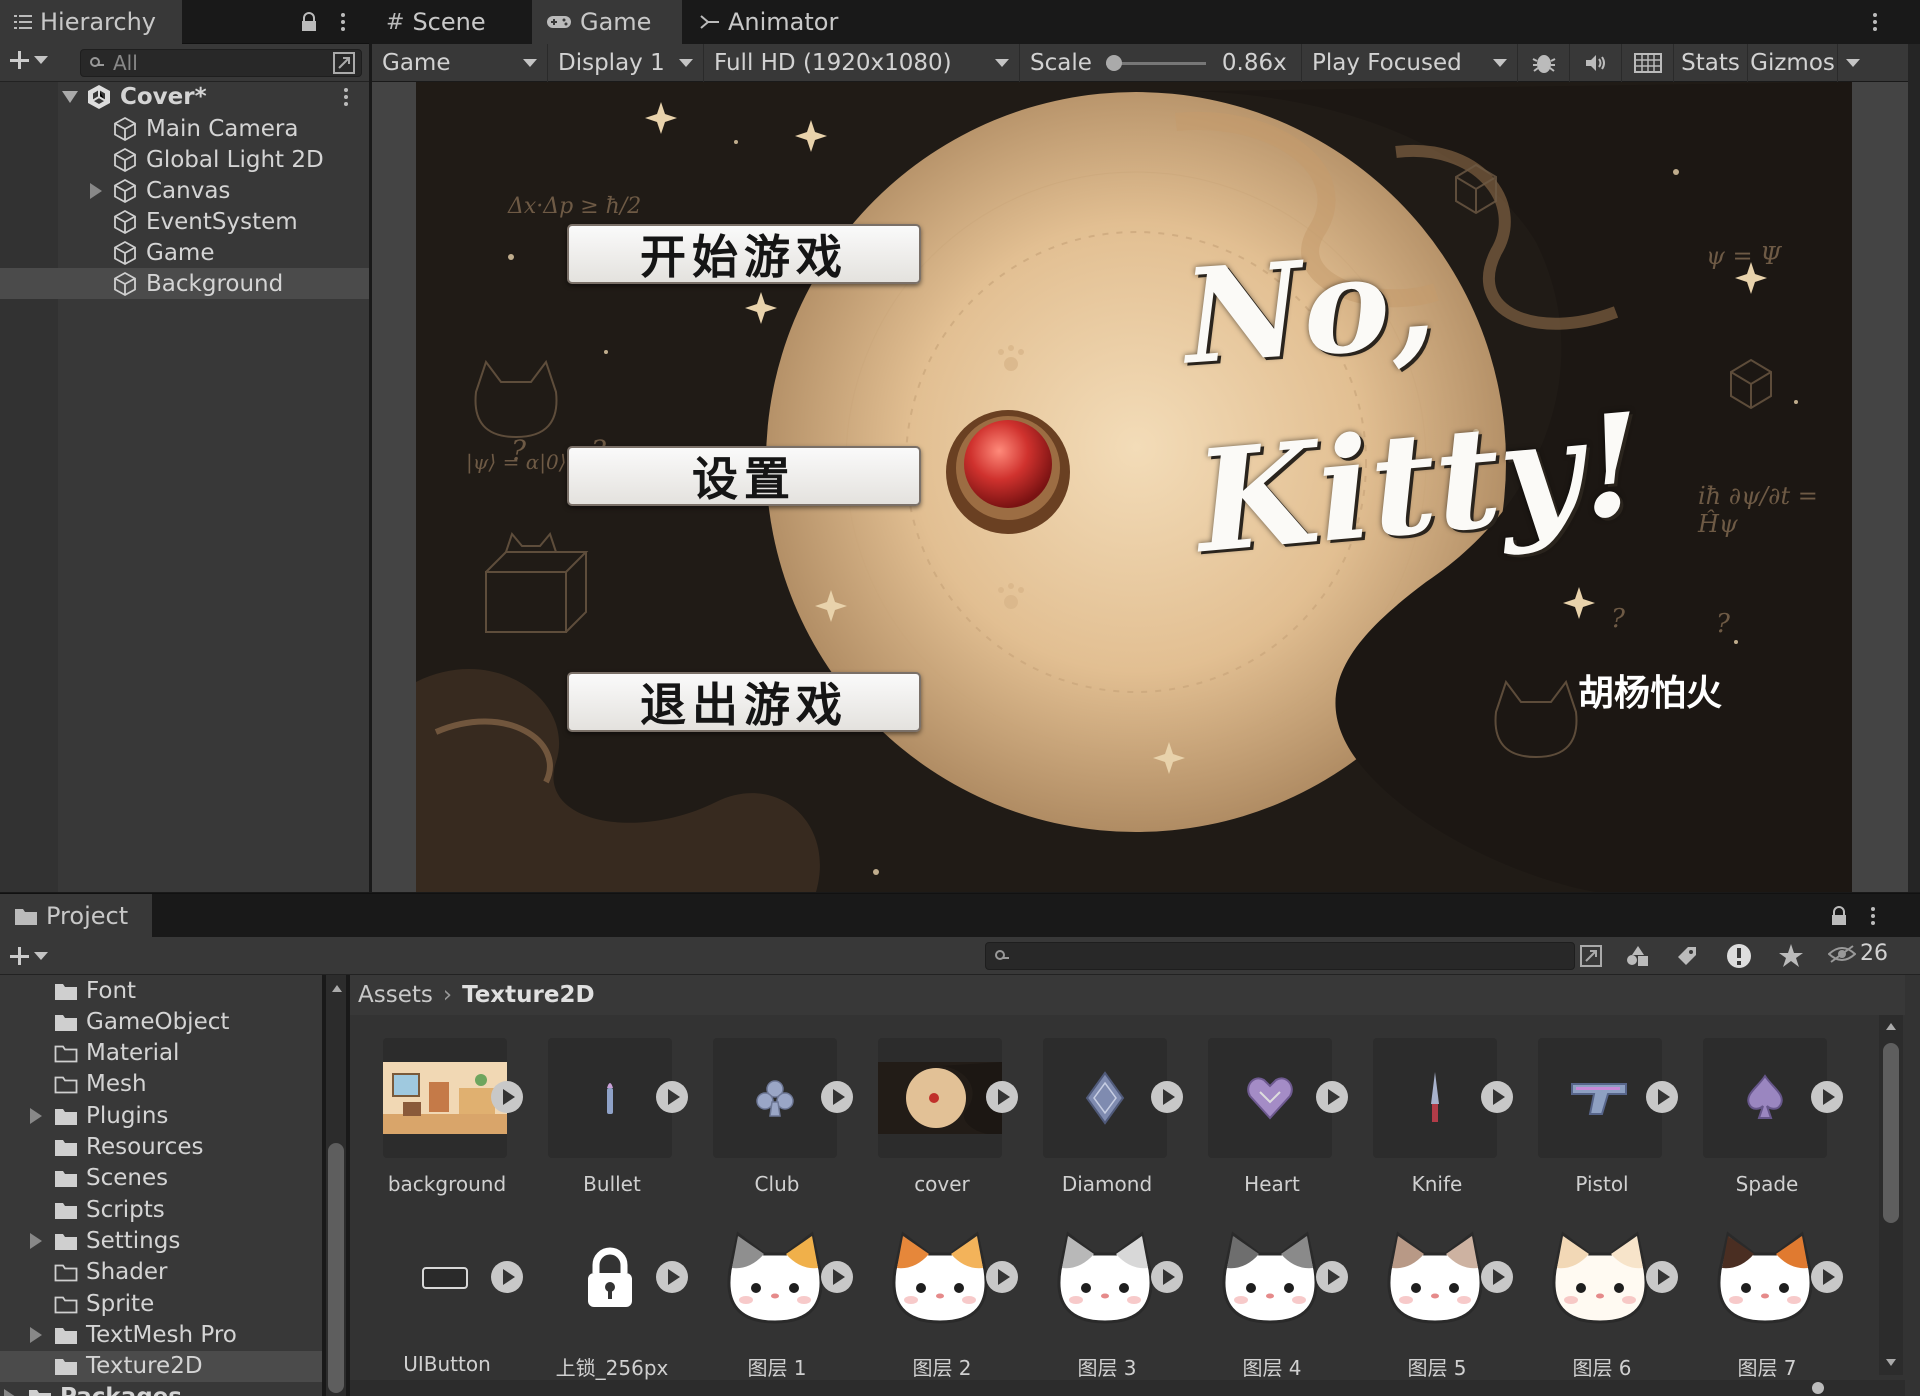 This screenshot has height=1396, width=1920. Describe the element at coordinates (1858, 953) in the screenshot. I see `hidden-packages-toggle: 26` at that location.